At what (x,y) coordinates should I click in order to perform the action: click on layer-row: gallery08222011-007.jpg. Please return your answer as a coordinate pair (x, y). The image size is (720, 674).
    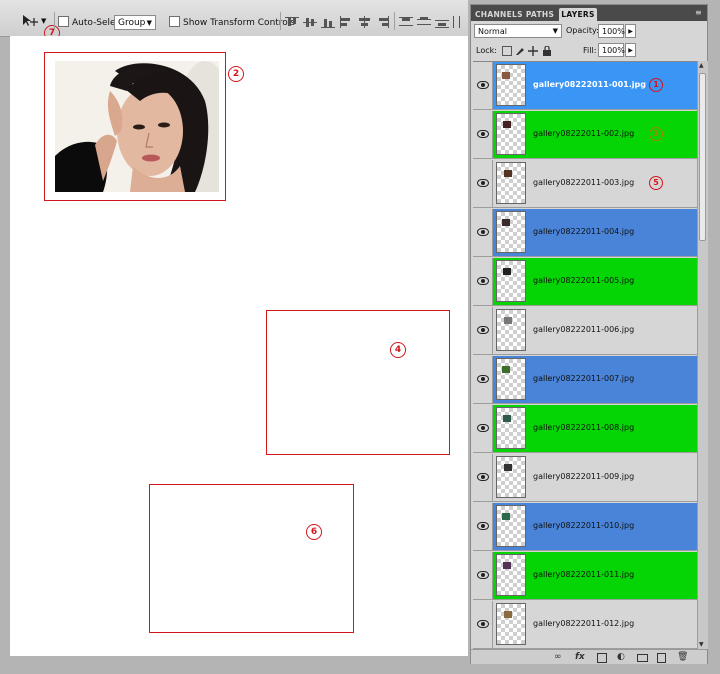
    Looking at the image, I should click on (585, 380).